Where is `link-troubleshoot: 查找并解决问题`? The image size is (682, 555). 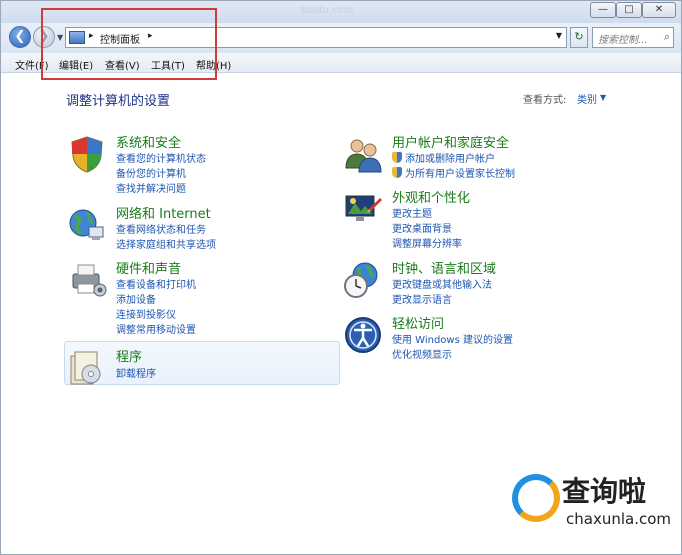
link-troubleshoot: 查找并解决问题 is located at coordinates (151, 187).